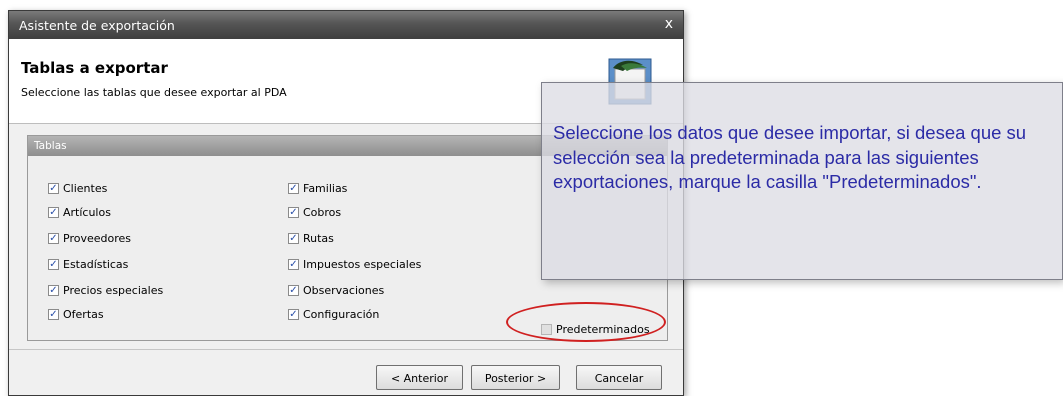 The height and width of the screenshot is (396, 1063). Describe the element at coordinates (87, 212) in the screenshot. I see `checkbox-label: Artículos` at that location.